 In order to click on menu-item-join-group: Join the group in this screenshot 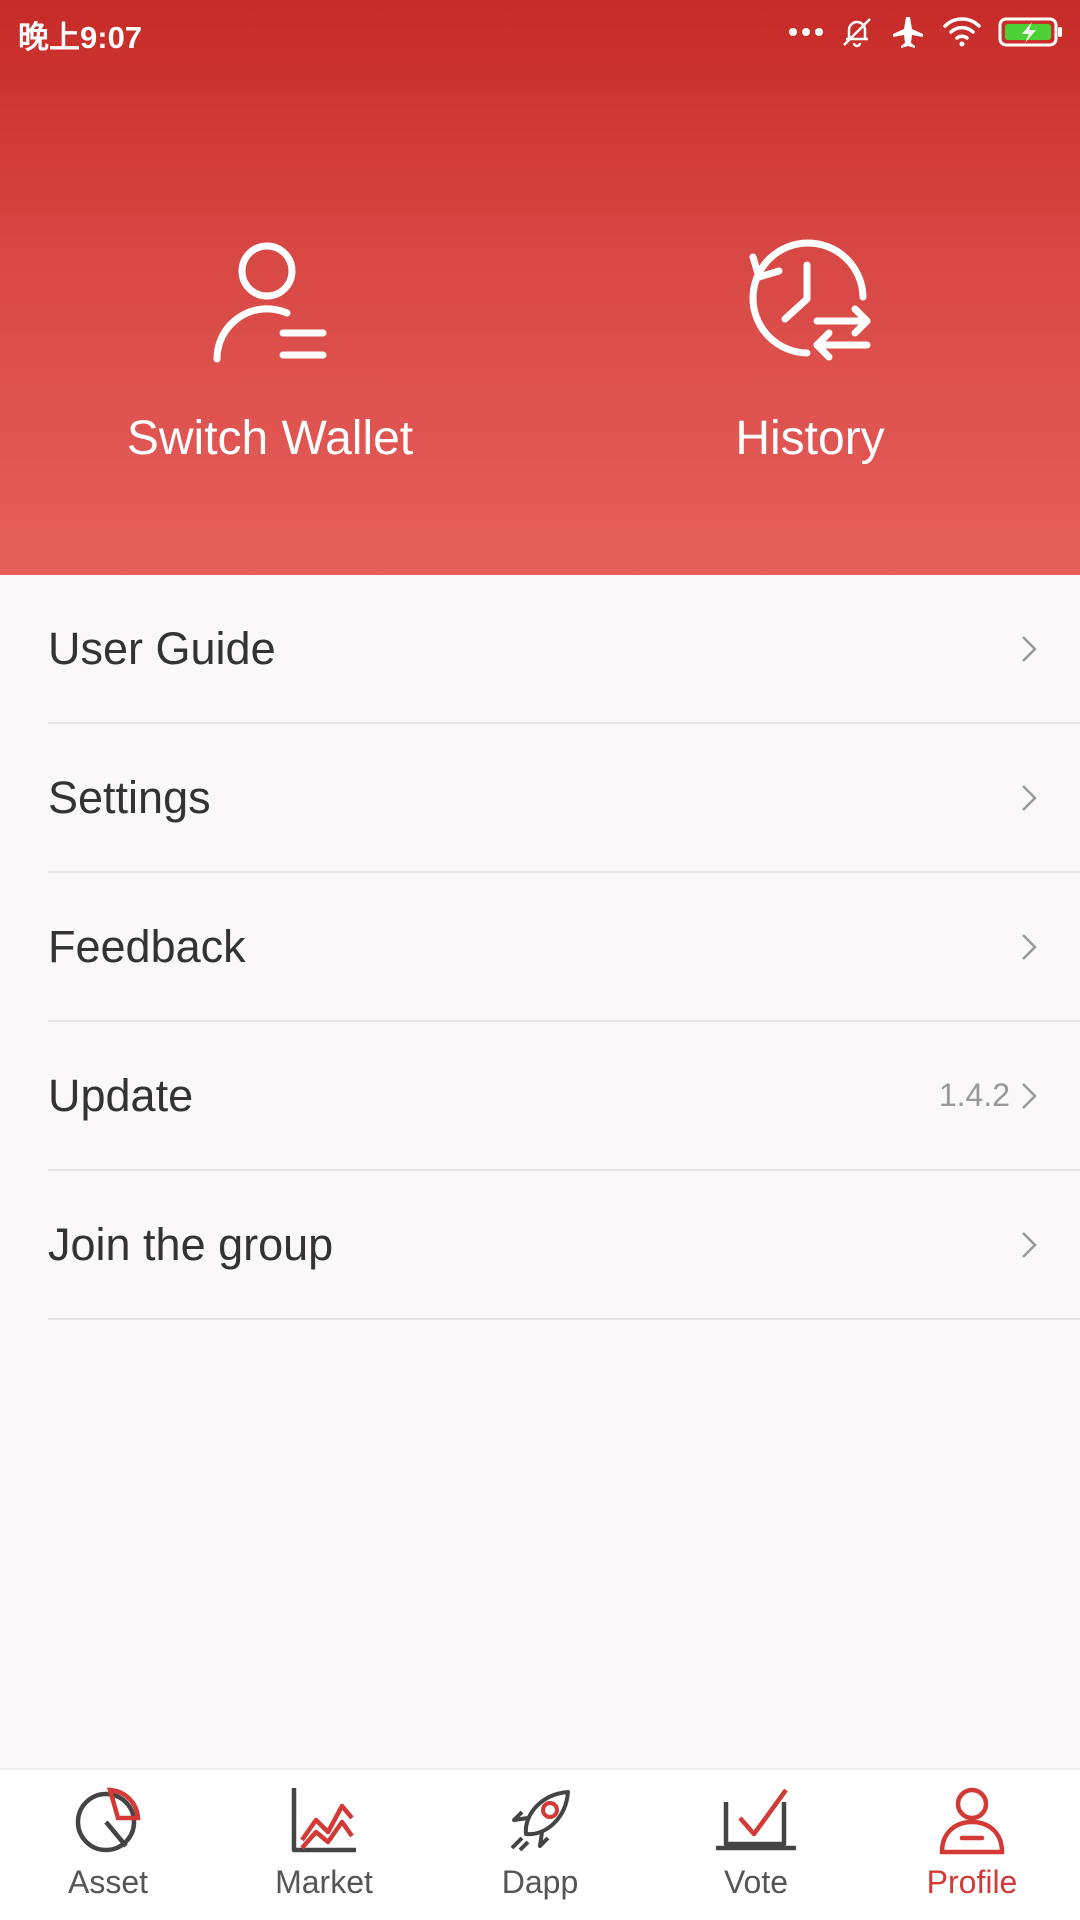, I will do `click(564, 1245)`.